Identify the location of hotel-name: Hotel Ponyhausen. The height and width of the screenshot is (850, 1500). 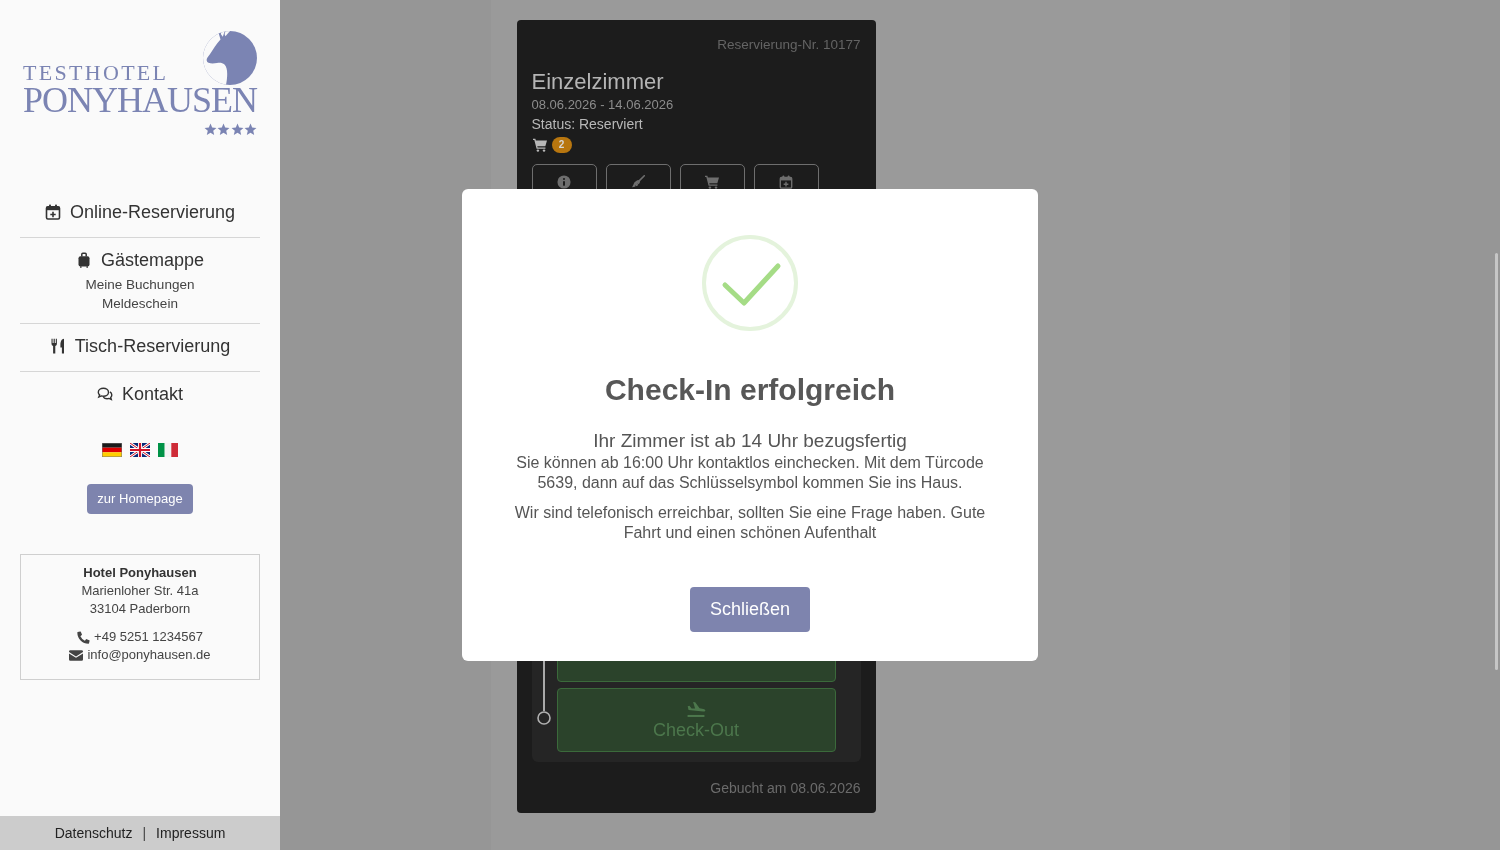
(140, 573).